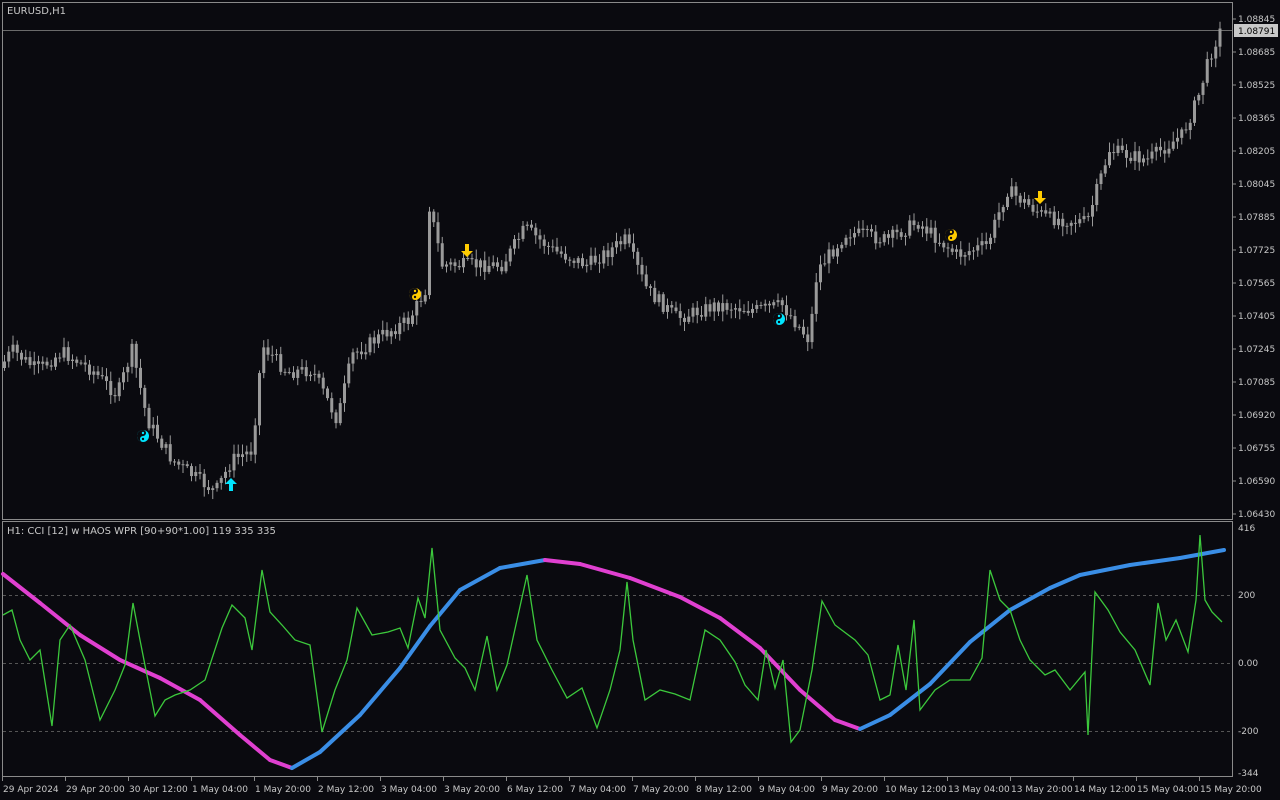 This screenshot has width=1280, height=800. What do you see at coordinates (1256, 284) in the screenshot?
I see `price-label: 1.07565` at bounding box center [1256, 284].